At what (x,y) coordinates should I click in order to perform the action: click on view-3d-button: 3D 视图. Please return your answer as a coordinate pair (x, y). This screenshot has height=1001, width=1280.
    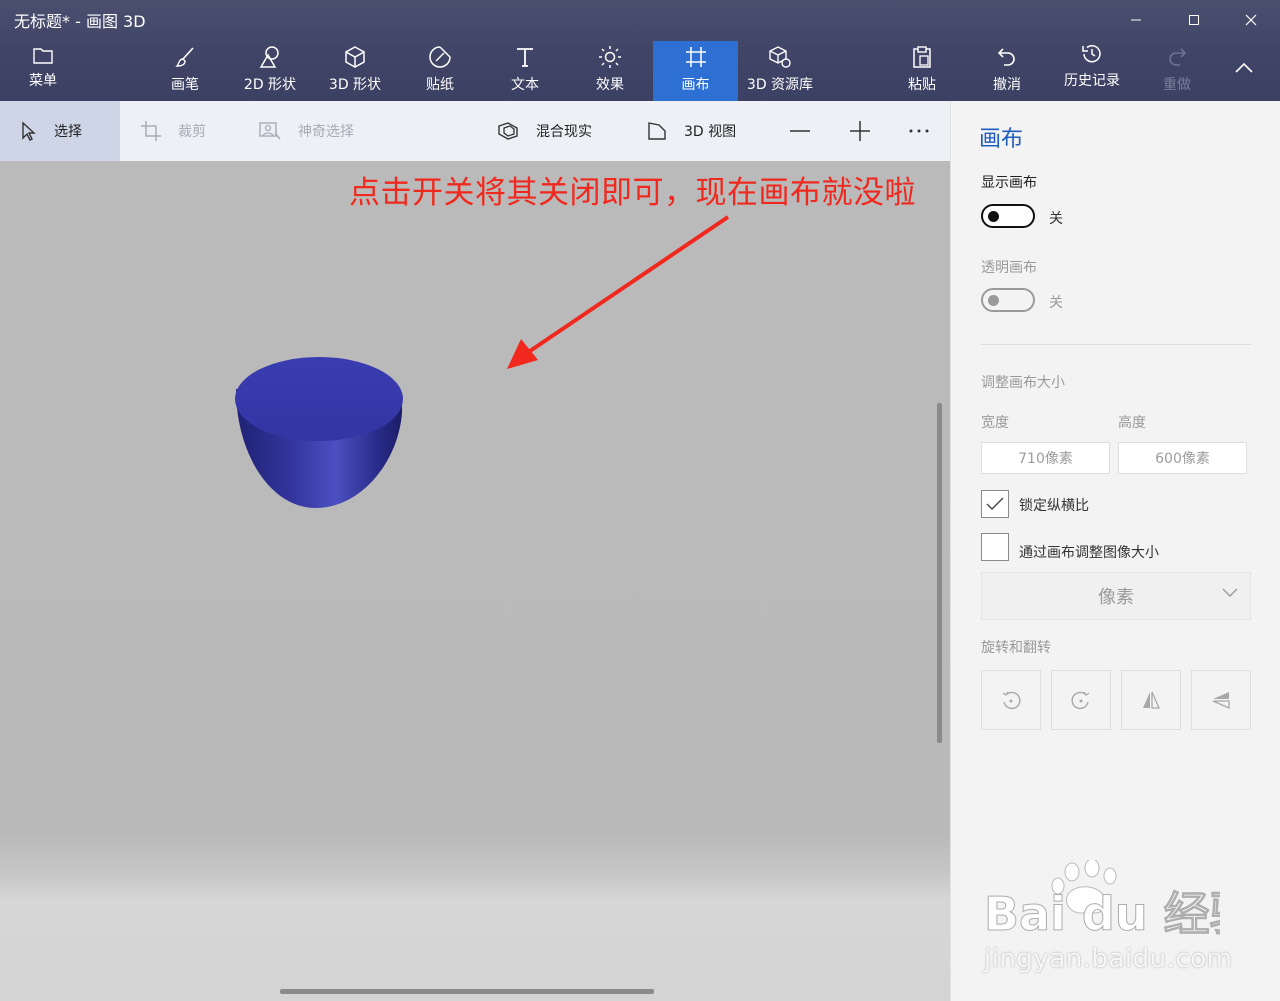
    Looking at the image, I should click on (691, 131).